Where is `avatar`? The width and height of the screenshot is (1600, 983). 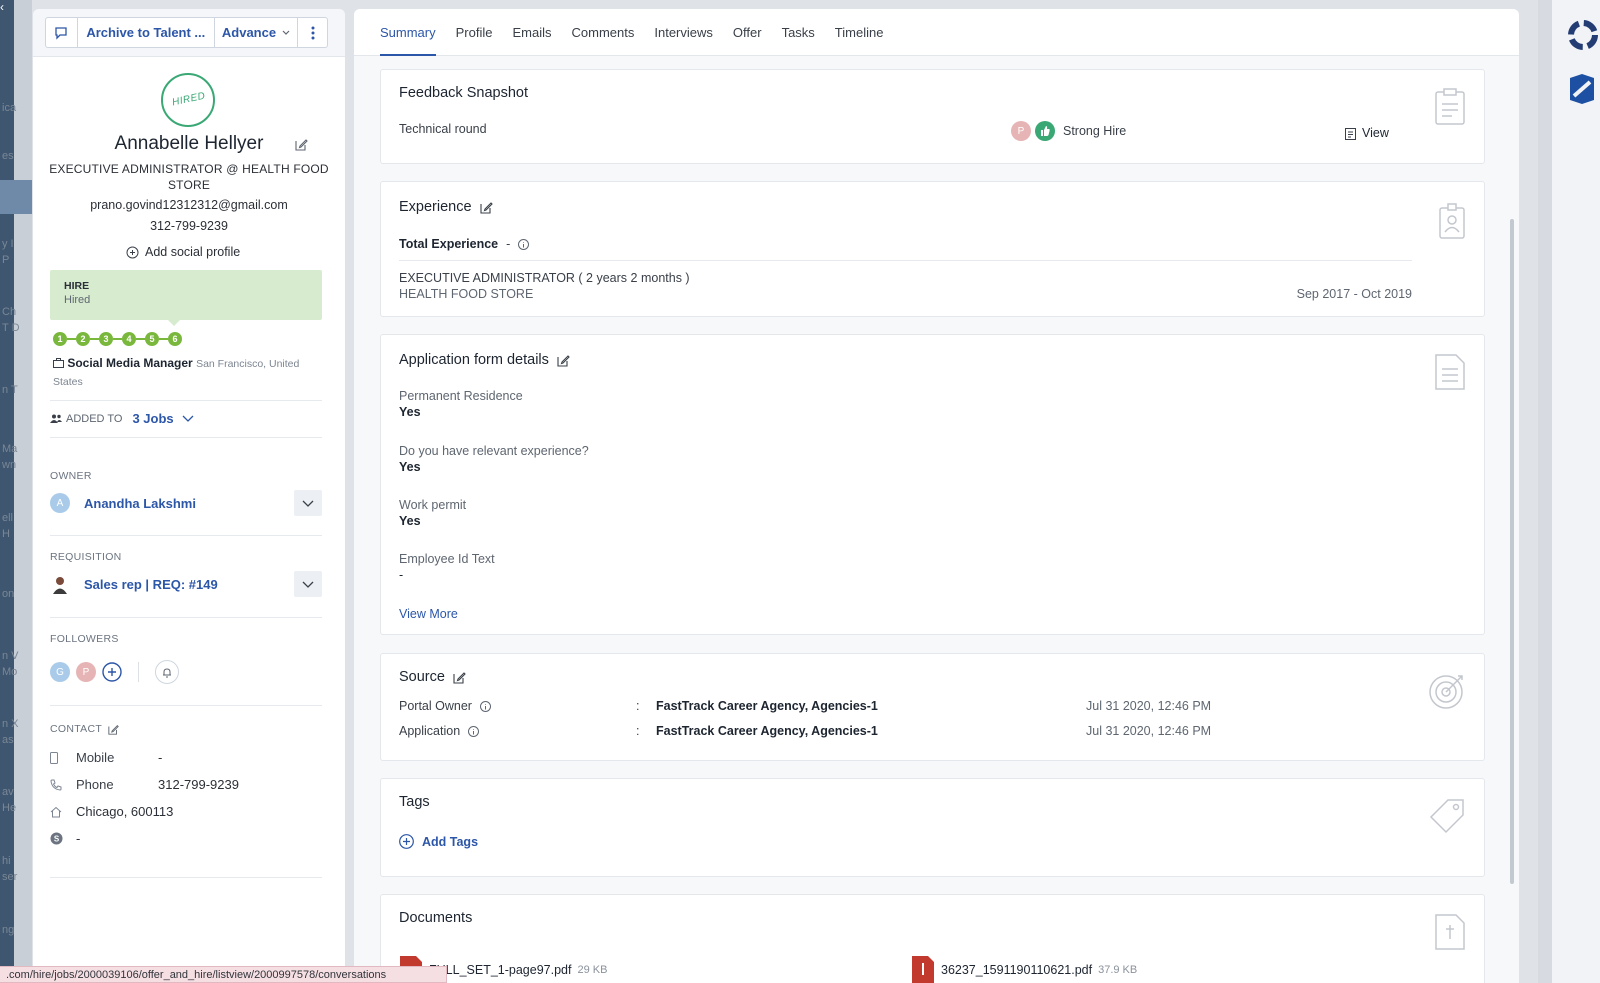 avatar is located at coordinates (60, 585).